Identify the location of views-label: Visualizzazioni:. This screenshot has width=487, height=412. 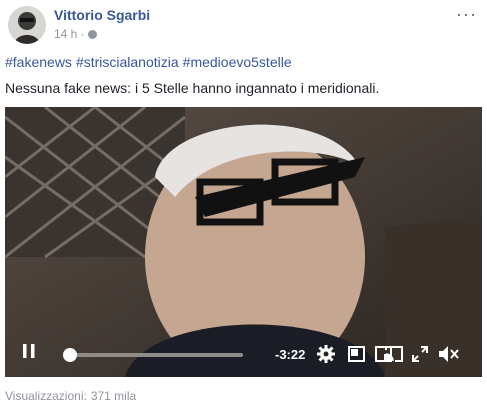
(46, 396).